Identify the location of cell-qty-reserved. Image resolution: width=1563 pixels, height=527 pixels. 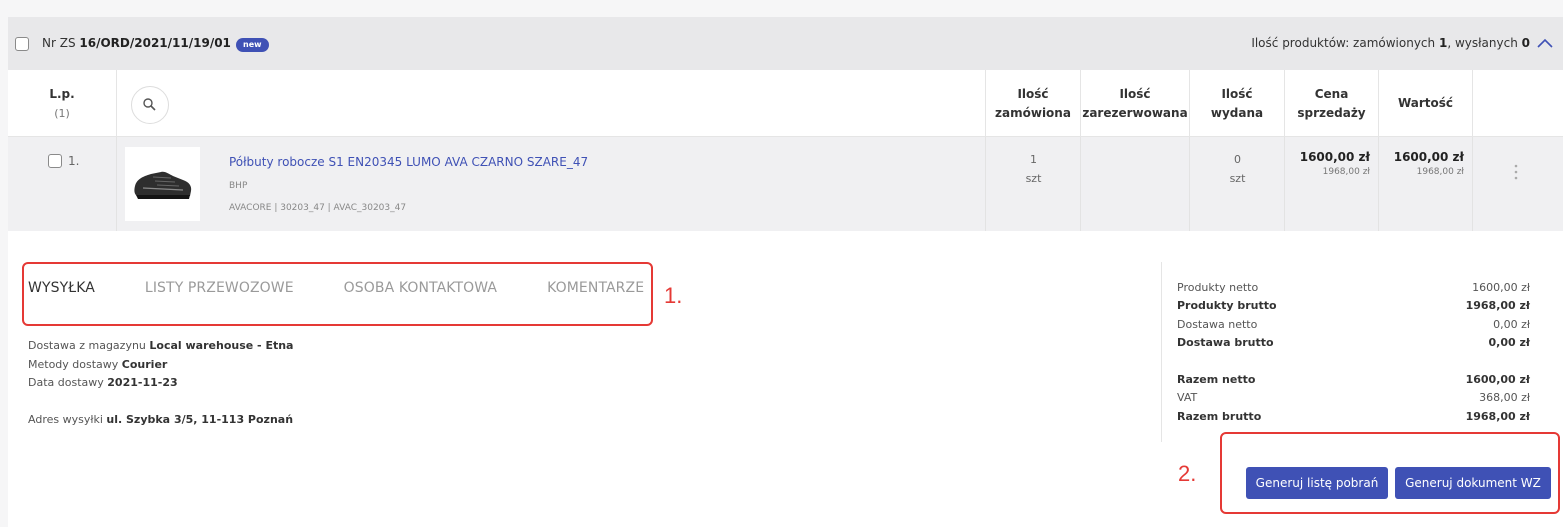
(1134, 184).